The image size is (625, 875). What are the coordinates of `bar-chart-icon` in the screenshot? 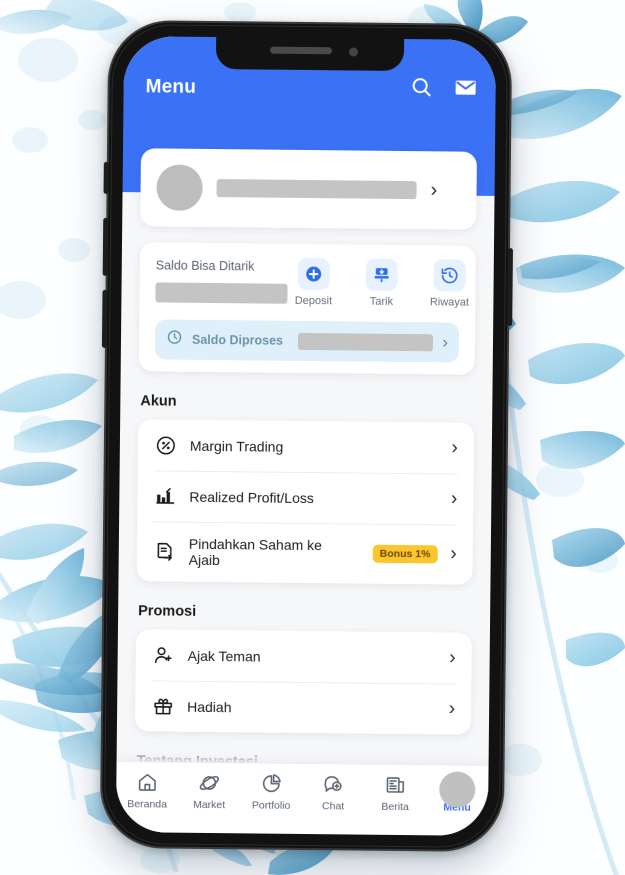 It's located at (164, 495).